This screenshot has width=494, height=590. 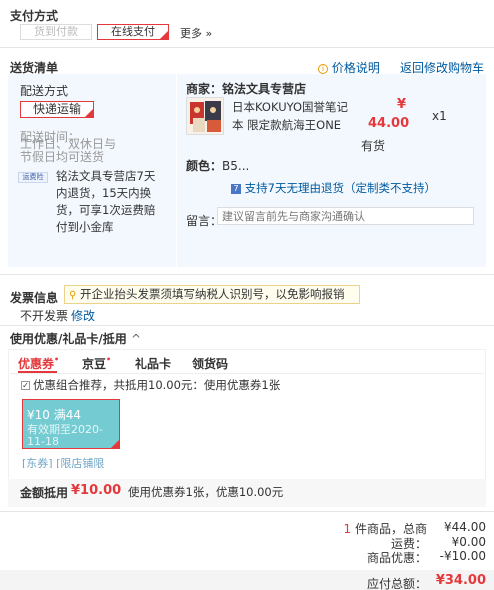 What do you see at coordinates (345, 216) in the screenshot?
I see `message-input` at bounding box center [345, 216].